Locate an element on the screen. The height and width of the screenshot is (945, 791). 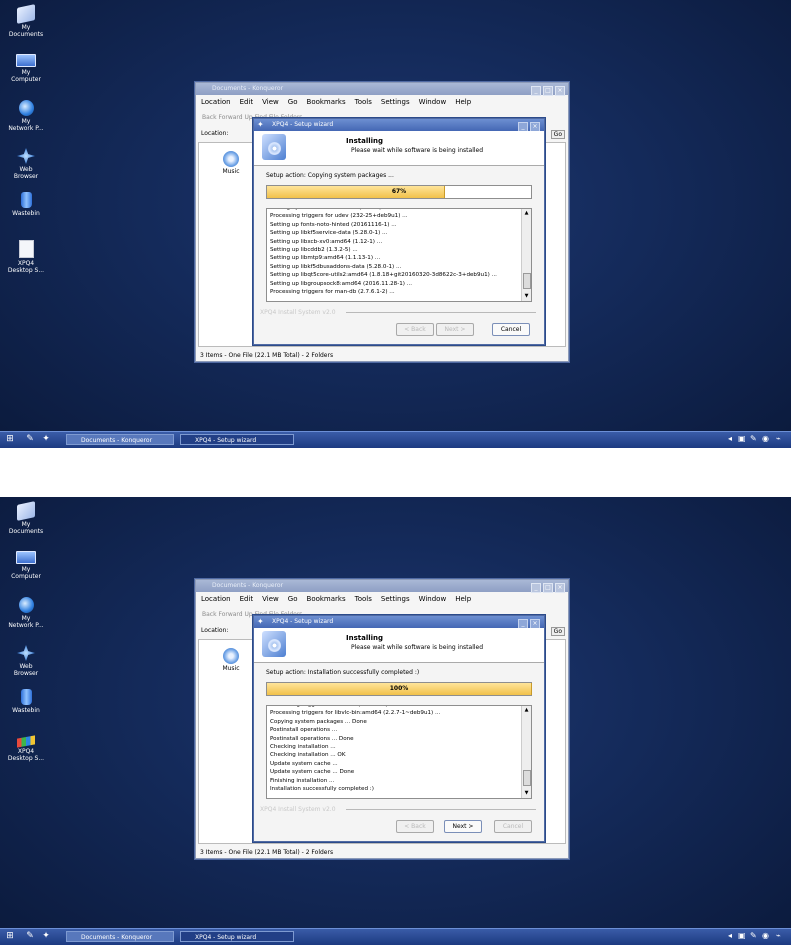
desktop-icon-label: My Computer is located at coordinates (26, 76).